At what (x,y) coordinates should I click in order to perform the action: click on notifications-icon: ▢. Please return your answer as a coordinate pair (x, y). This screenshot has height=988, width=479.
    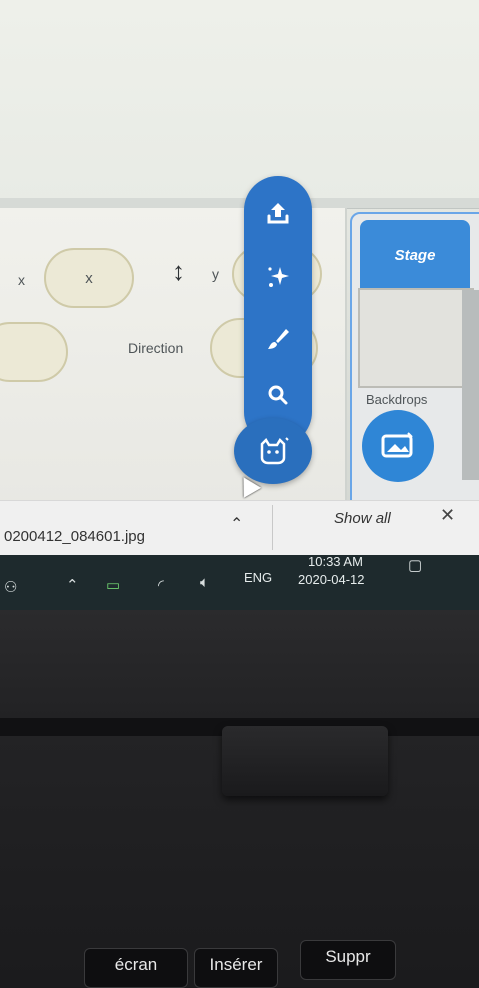
    Looking at the image, I should click on (415, 565).